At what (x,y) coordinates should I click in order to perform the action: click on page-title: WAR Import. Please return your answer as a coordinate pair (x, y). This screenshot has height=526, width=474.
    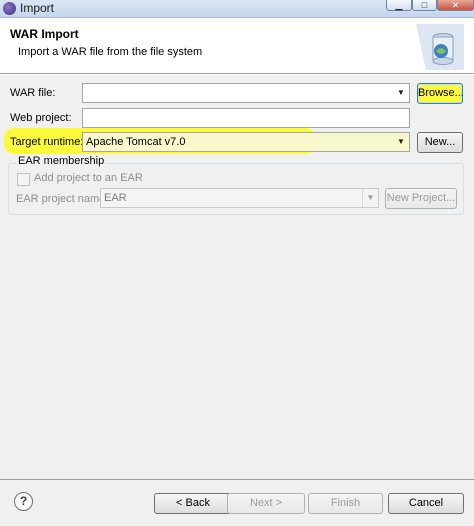
    Looking at the image, I should click on (44, 34).